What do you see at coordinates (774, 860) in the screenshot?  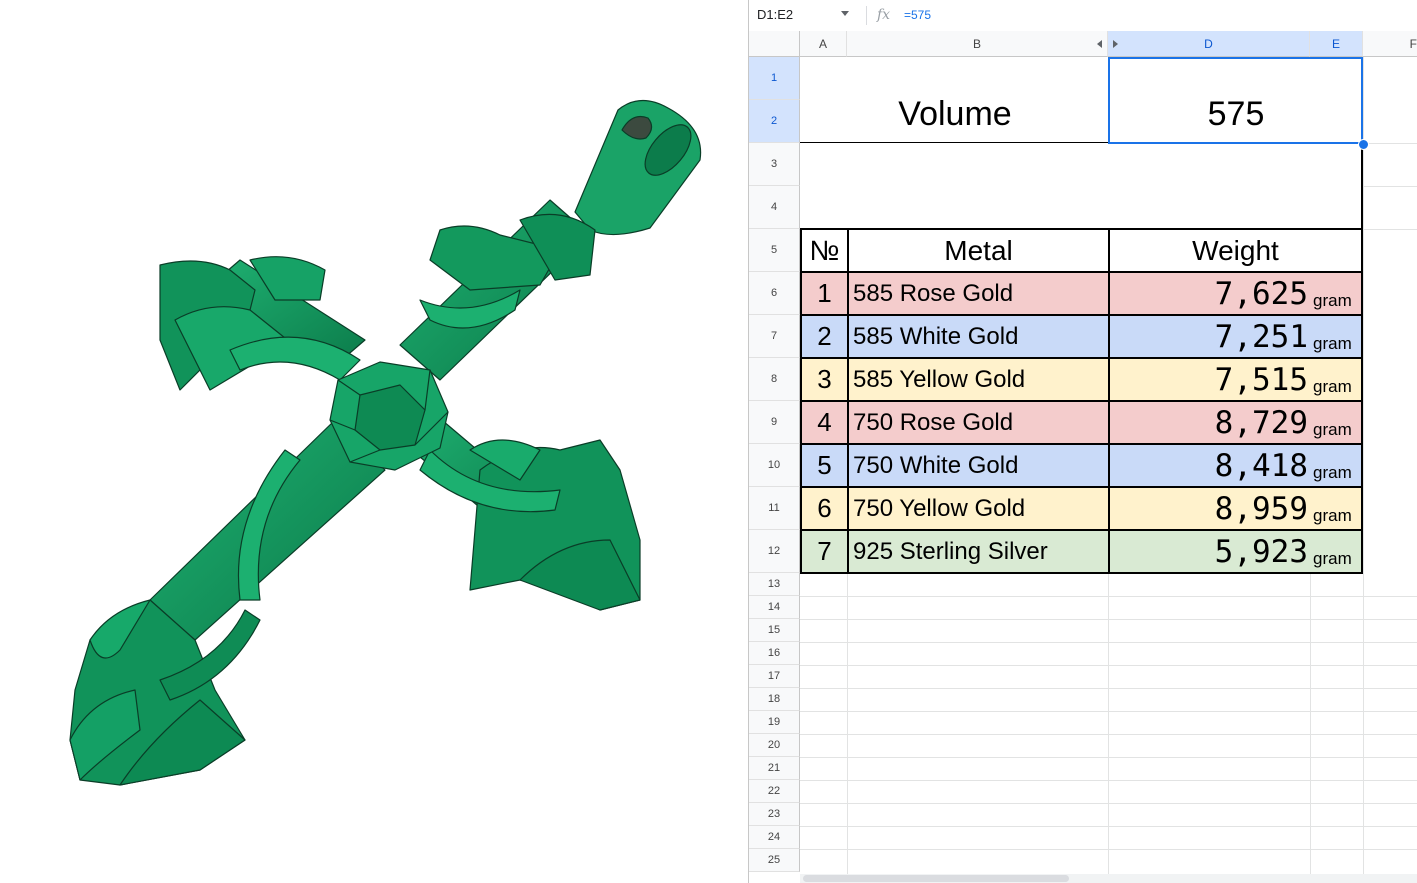 I see `row-header: 25` at bounding box center [774, 860].